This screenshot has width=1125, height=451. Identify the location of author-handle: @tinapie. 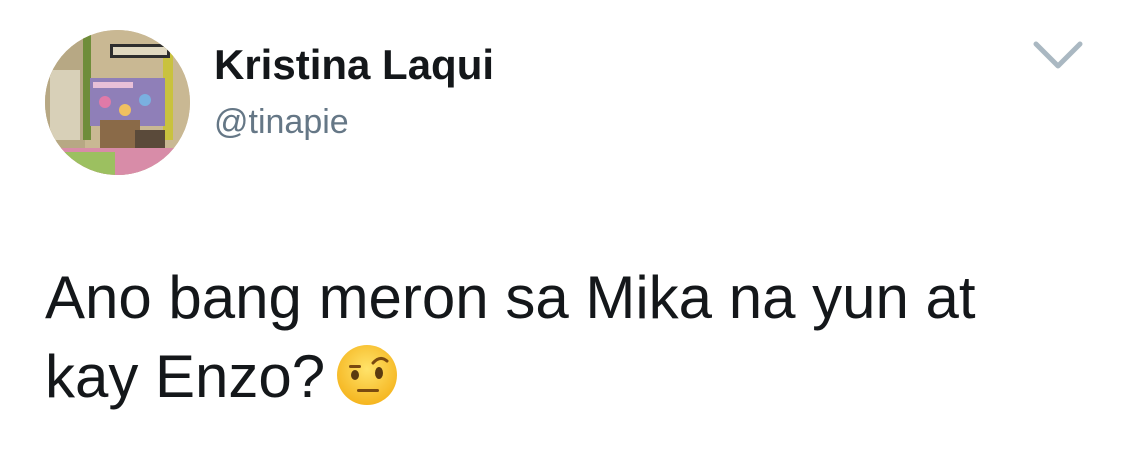
(281, 122).